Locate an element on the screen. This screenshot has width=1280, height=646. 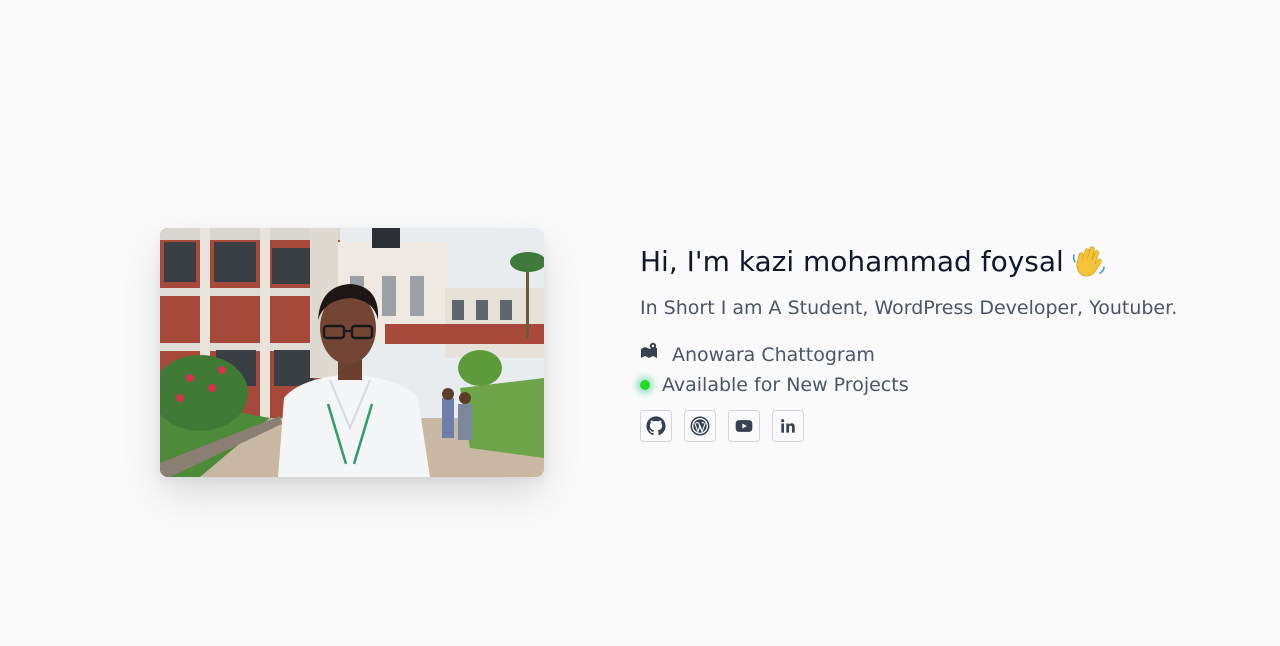
github-icon is located at coordinates (656, 426).